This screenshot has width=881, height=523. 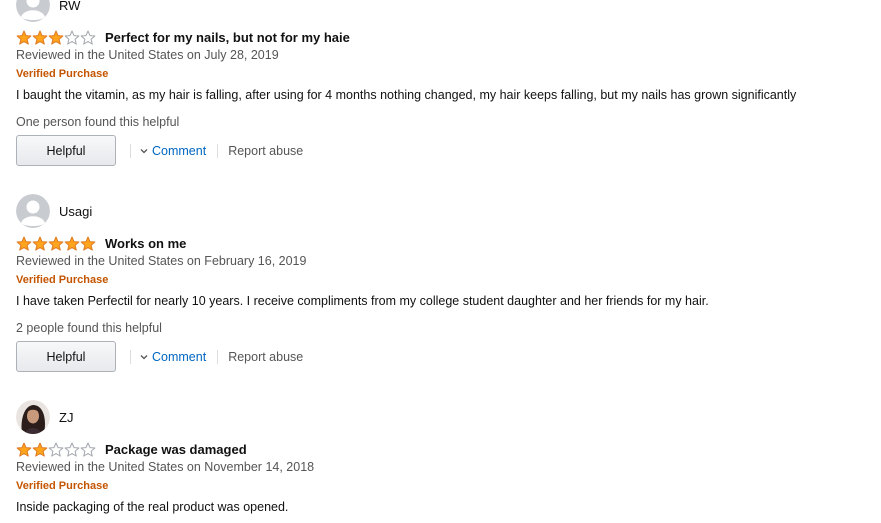 I want to click on reviewer-profile: RW, so click(x=48, y=11).